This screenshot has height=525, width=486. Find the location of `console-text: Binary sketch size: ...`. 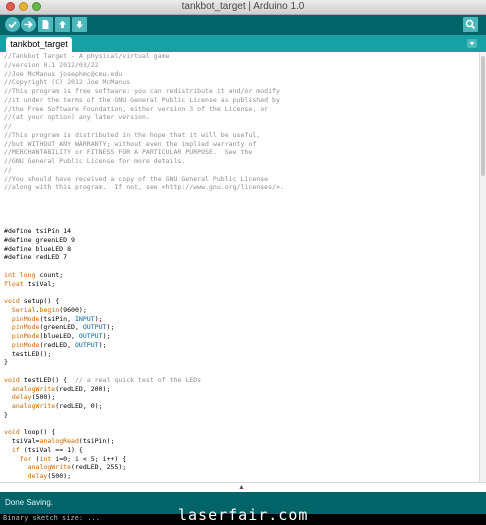

console-text: Binary sketch size: ... is located at coordinates (51, 518).